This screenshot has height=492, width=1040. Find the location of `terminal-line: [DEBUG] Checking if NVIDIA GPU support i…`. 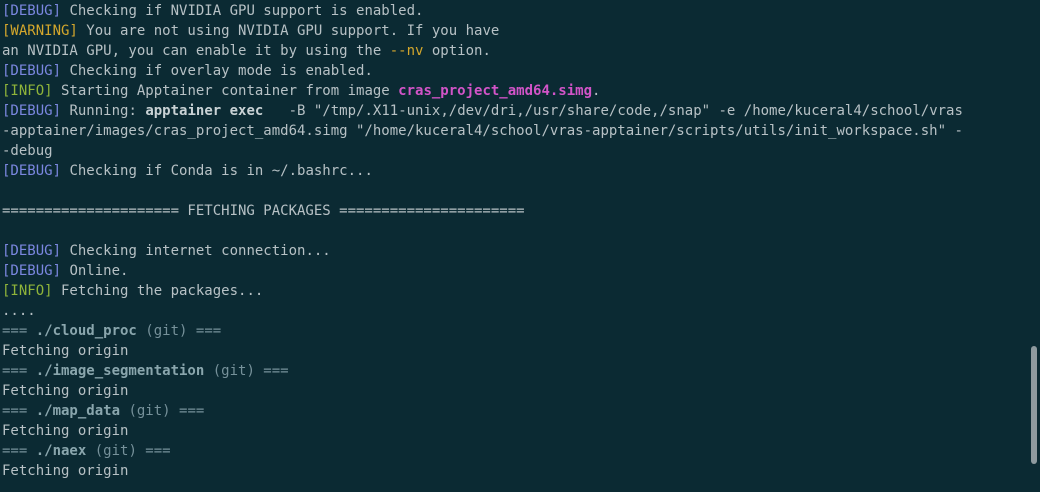

terminal-line: [DEBUG] Checking if NVIDIA GPU support i… is located at coordinates (516, 11).